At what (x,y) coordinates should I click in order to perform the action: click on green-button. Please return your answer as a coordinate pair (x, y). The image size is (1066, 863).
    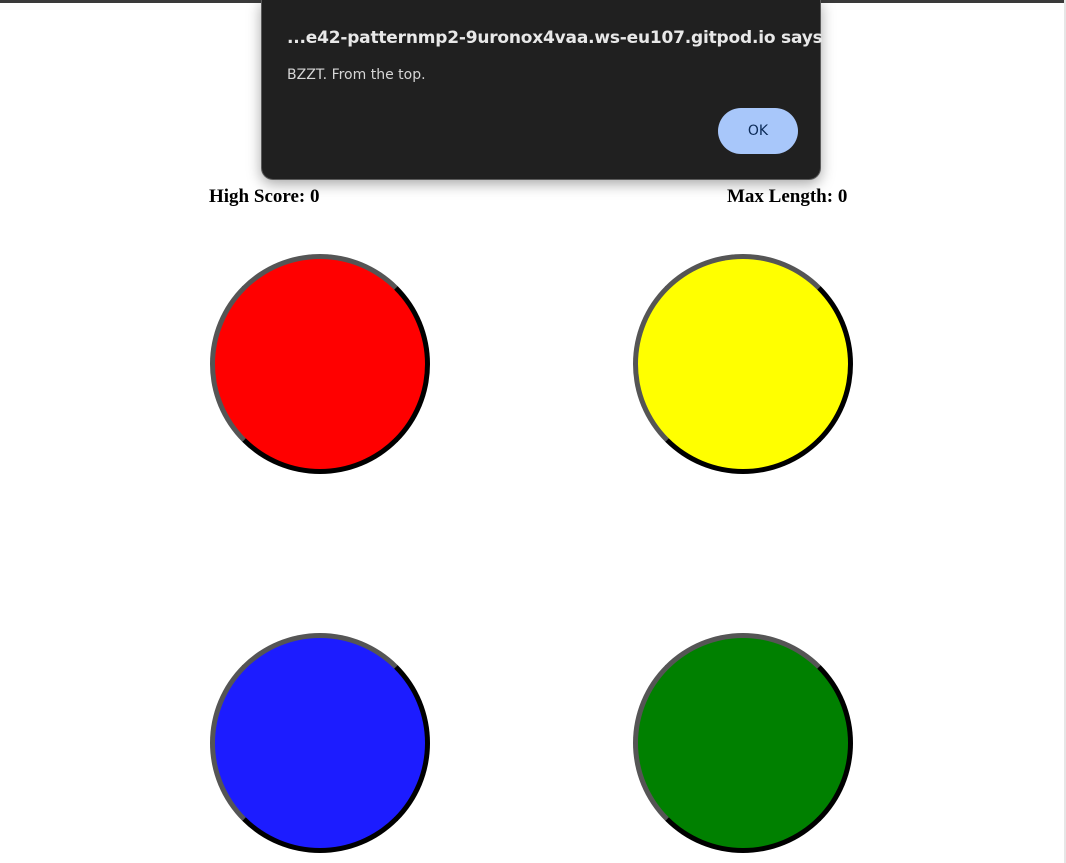
    Looking at the image, I should click on (743, 743).